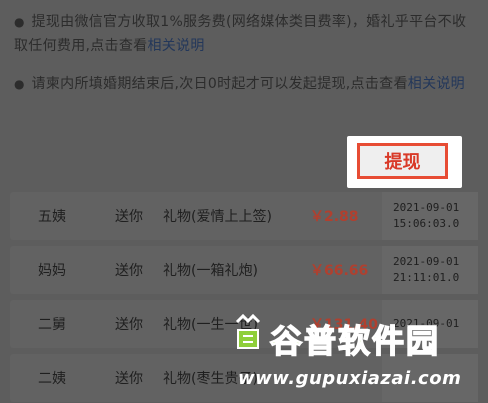 The height and width of the screenshot is (403, 488). I want to click on gift-timestamp: 2021-09-01 15:06:03.0, so click(428, 216).